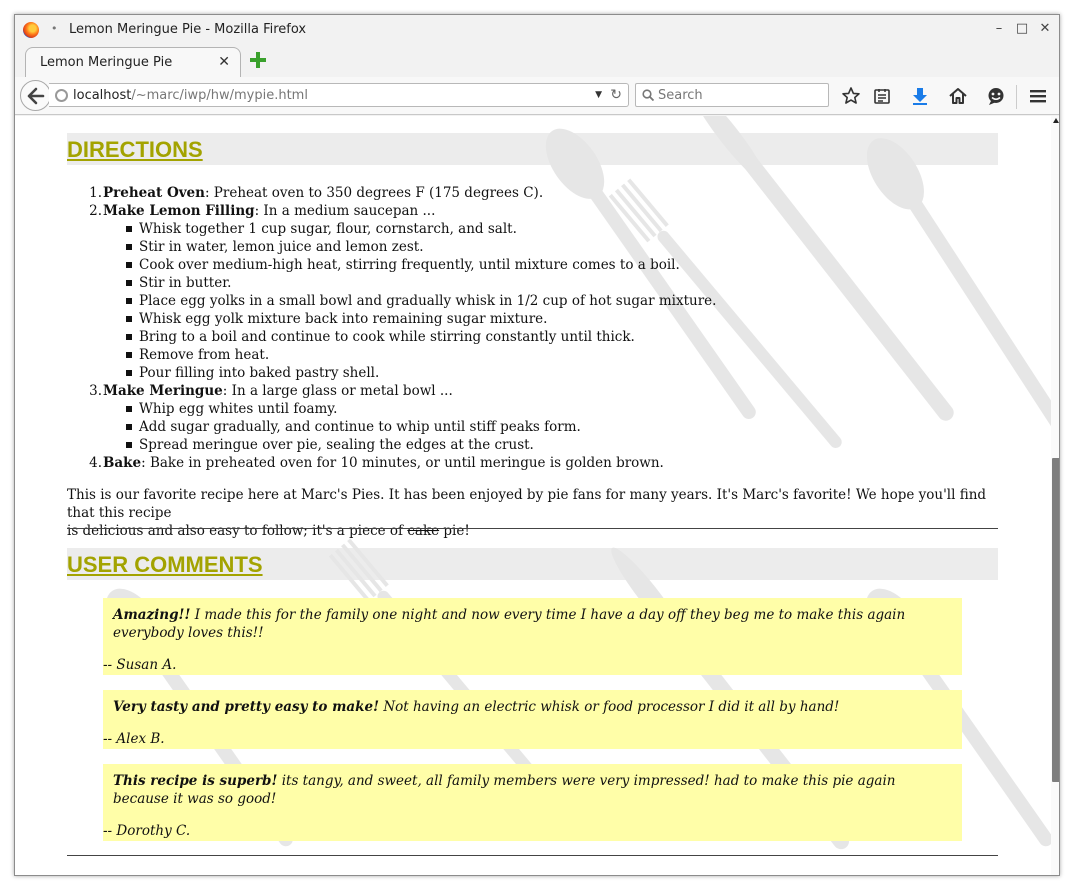  I want to click on back-button, so click(35, 95).